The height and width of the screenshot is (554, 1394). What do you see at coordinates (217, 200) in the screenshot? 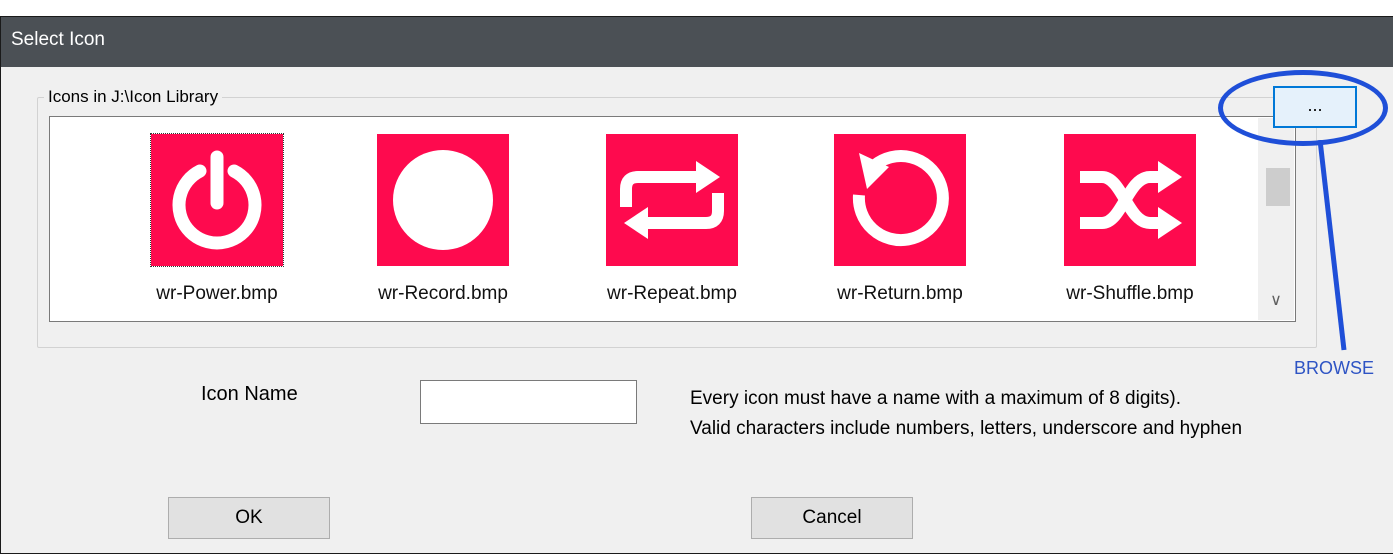
I see `power-icon` at bounding box center [217, 200].